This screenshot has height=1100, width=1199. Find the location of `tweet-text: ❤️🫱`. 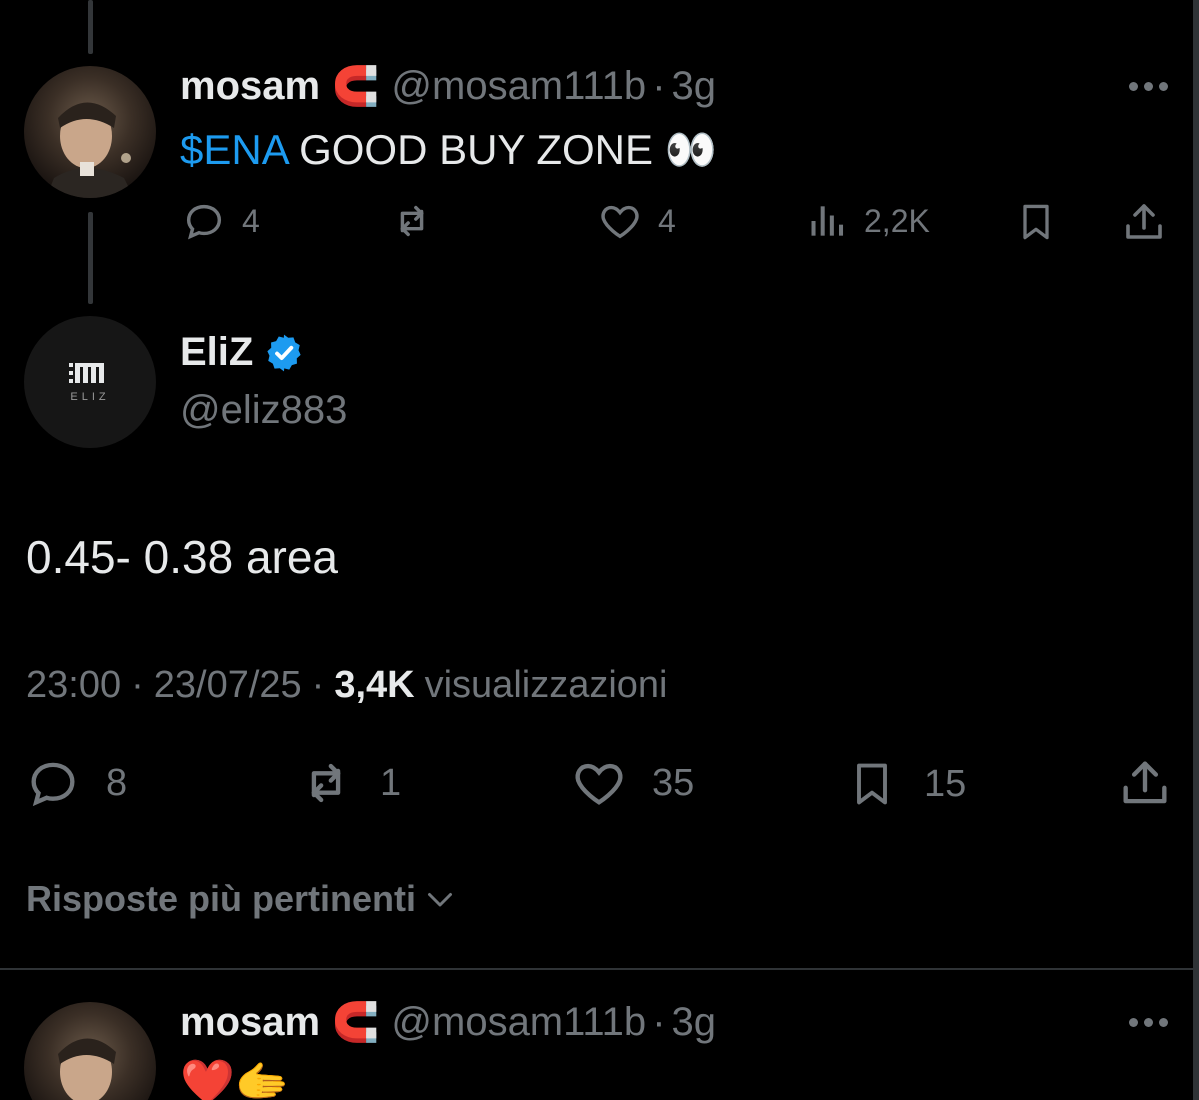

tweet-text: ❤️🫱 is located at coordinates (235, 1079).